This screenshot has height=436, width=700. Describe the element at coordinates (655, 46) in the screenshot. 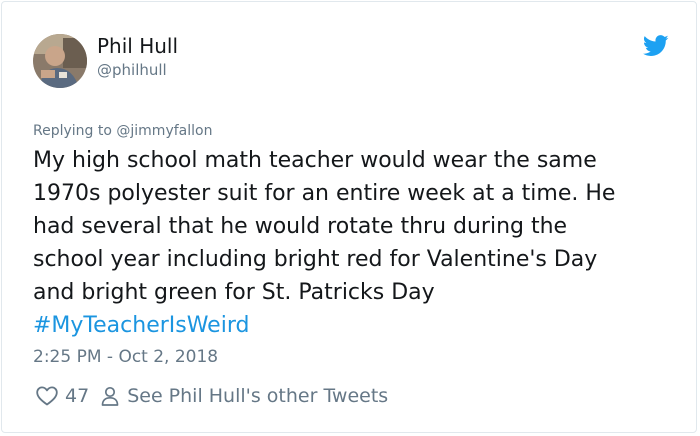

I see `twitter-bird-icon` at that location.